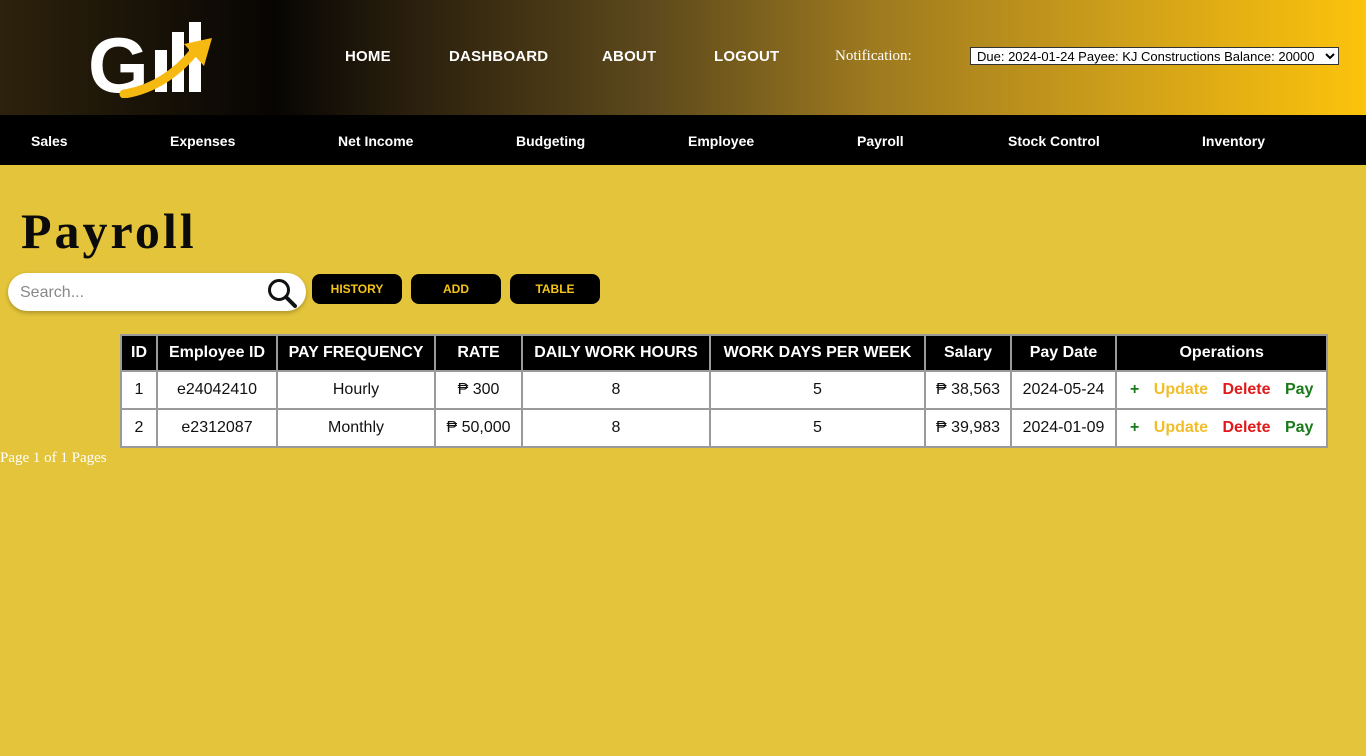 This screenshot has width=1366, height=756. Describe the element at coordinates (217, 353) in the screenshot. I see `header-employee-id: Employee ID` at that location.